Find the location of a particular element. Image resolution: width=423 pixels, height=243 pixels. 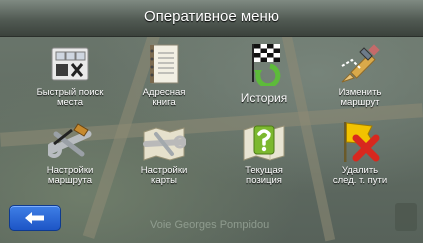

address-book-icon is located at coordinates (164, 64).